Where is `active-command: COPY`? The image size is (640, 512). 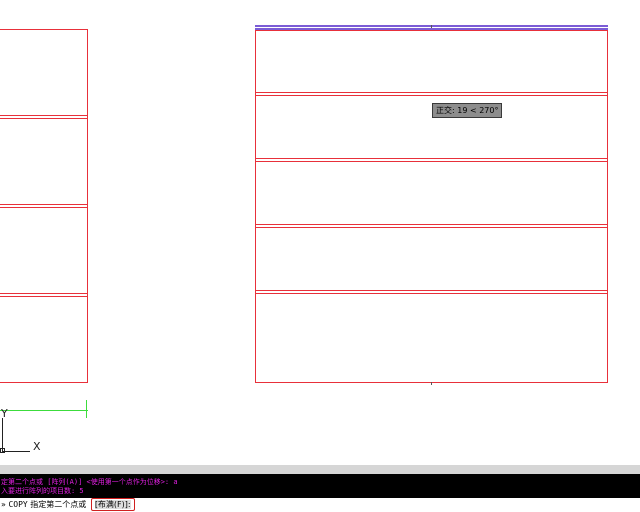
active-command: COPY is located at coordinates (18, 504).